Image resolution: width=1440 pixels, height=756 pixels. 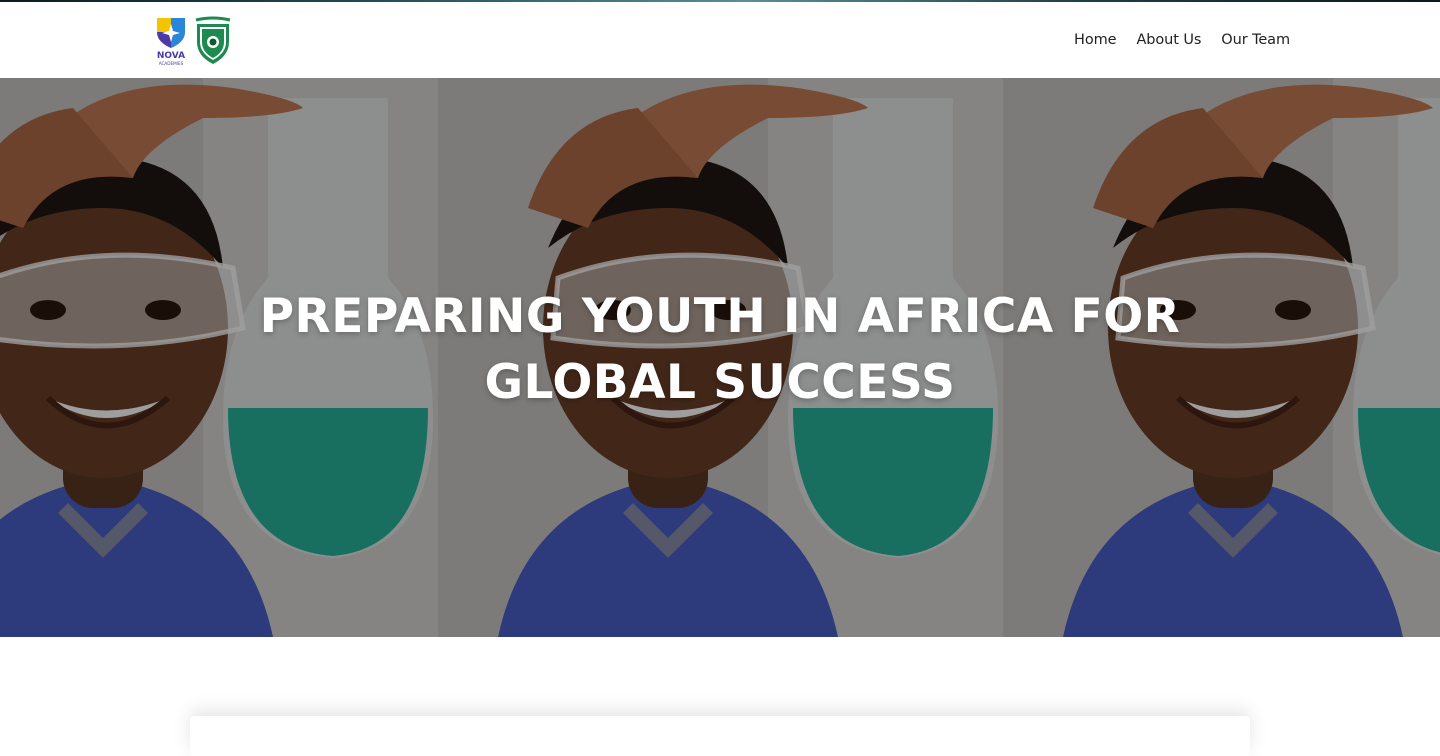 I want to click on nova-academies-logo-icon: NOVA ACADEMIES, so click(x=171, y=42).